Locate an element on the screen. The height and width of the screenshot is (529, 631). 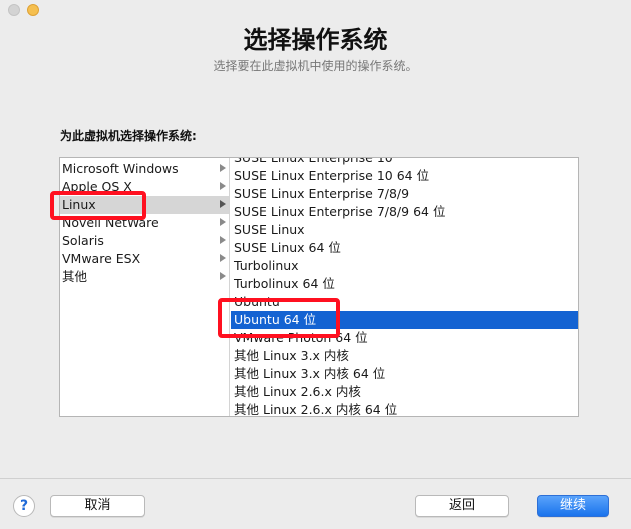
os-version-item: SUSE Linux 64 位 is located at coordinates (404, 248).